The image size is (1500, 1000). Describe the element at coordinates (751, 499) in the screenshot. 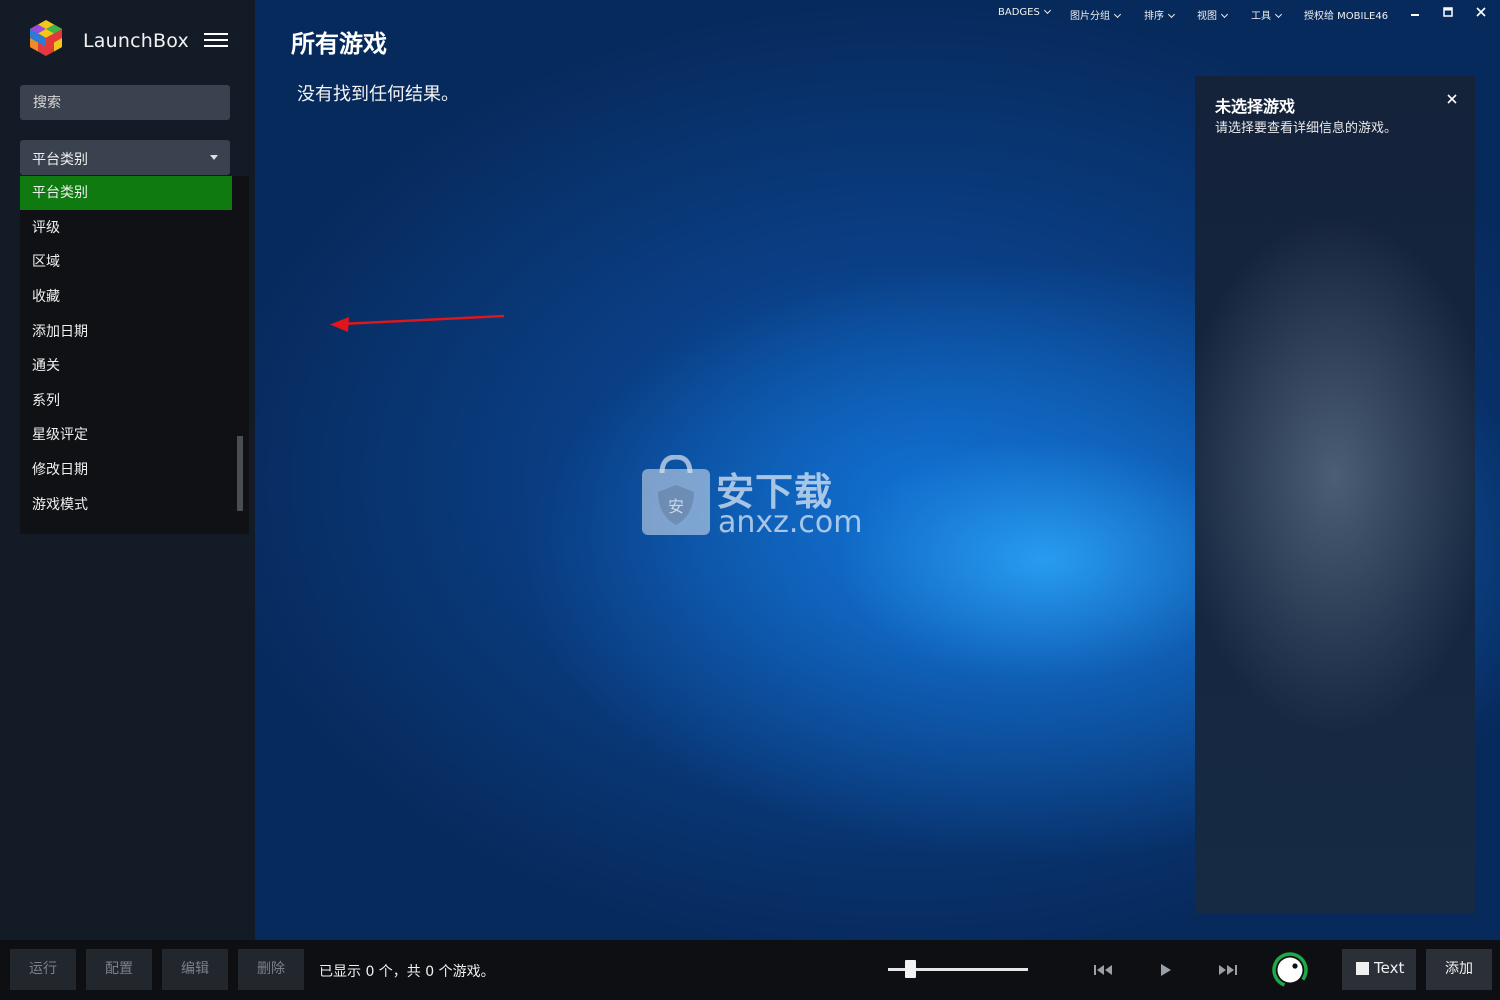

I see `watermark: 安 安下载 anxz.com` at that location.